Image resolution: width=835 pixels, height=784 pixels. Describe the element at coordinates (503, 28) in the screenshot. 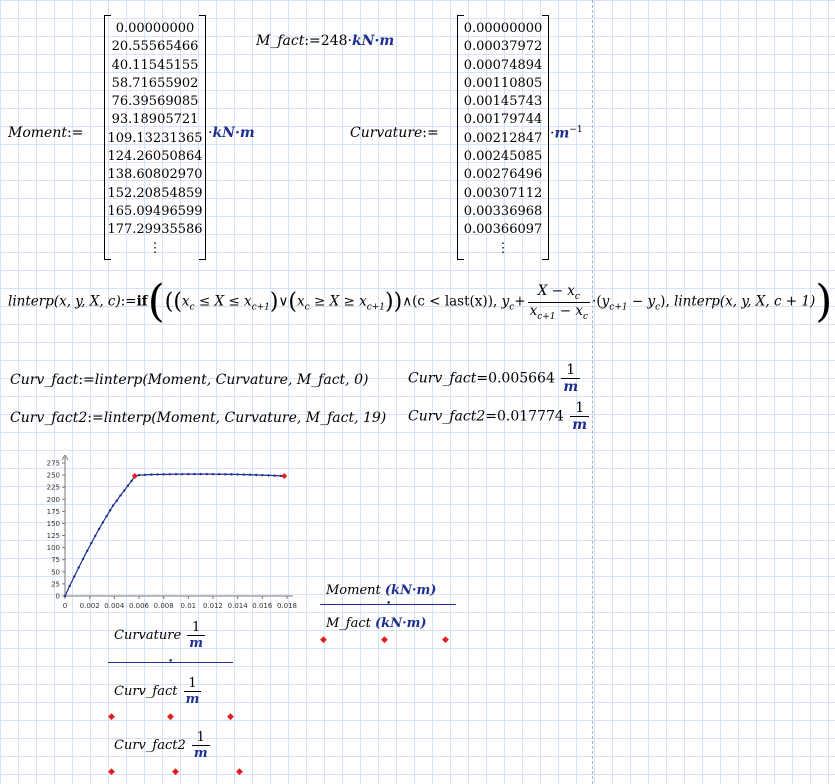

I see `curvature-value: 0.00000000` at that location.